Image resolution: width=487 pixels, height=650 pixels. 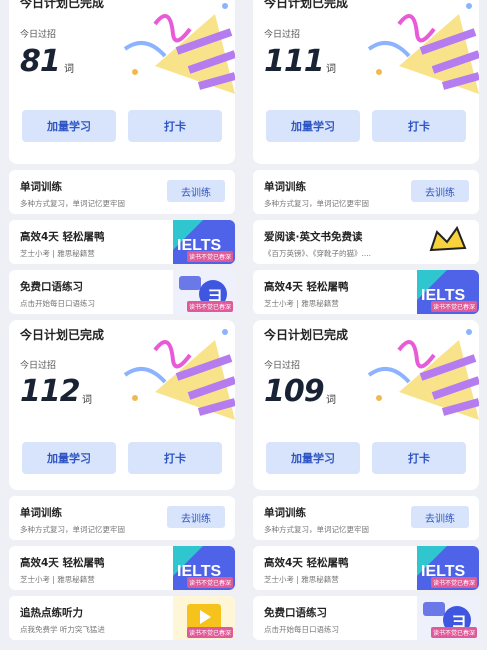 I want to click on word-count: 112, so click(x=50, y=391).